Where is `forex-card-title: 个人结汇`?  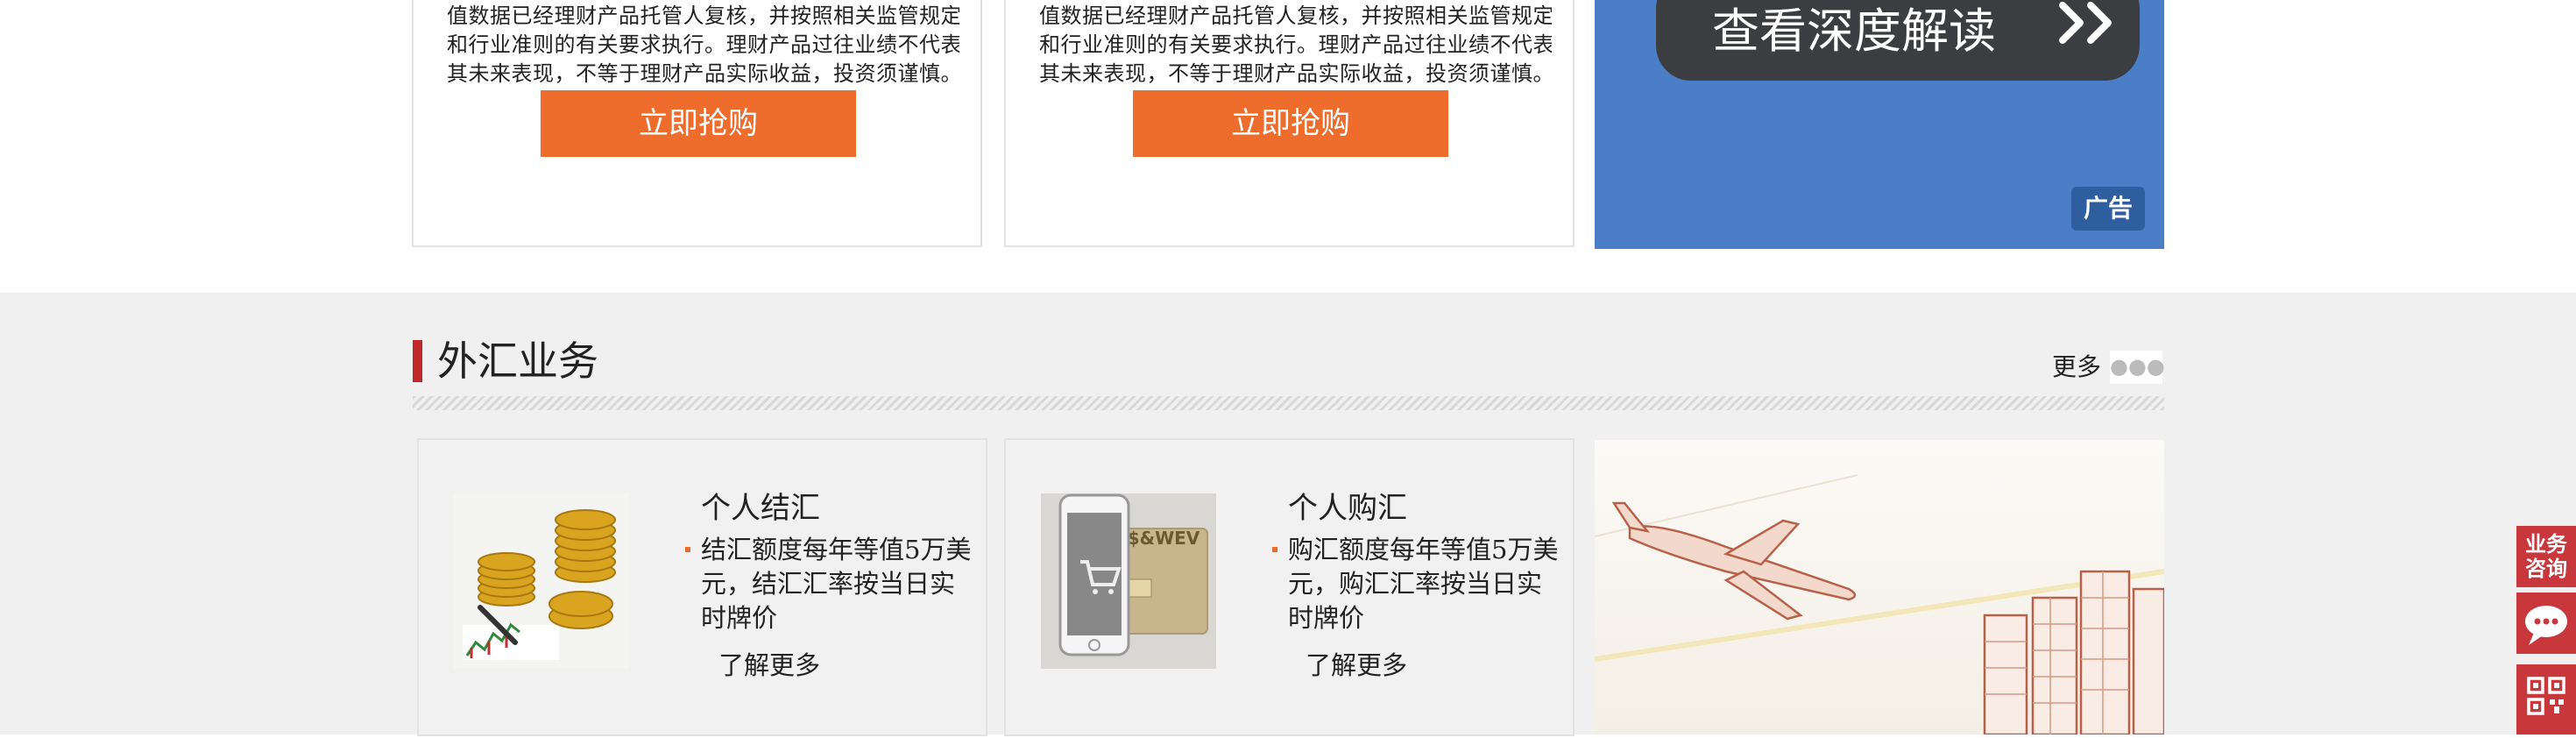 forex-card-title: 个人结汇 is located at coordinates (760, 509).